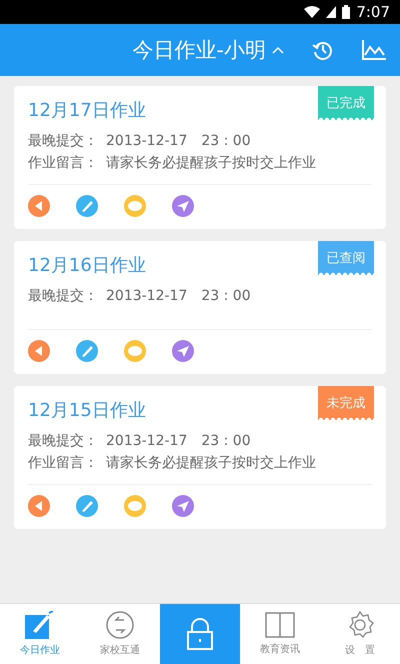  What do you see at coordinates (280, 625) in the screenshot?
I see `book-icon` at bounding box center [280, 625].